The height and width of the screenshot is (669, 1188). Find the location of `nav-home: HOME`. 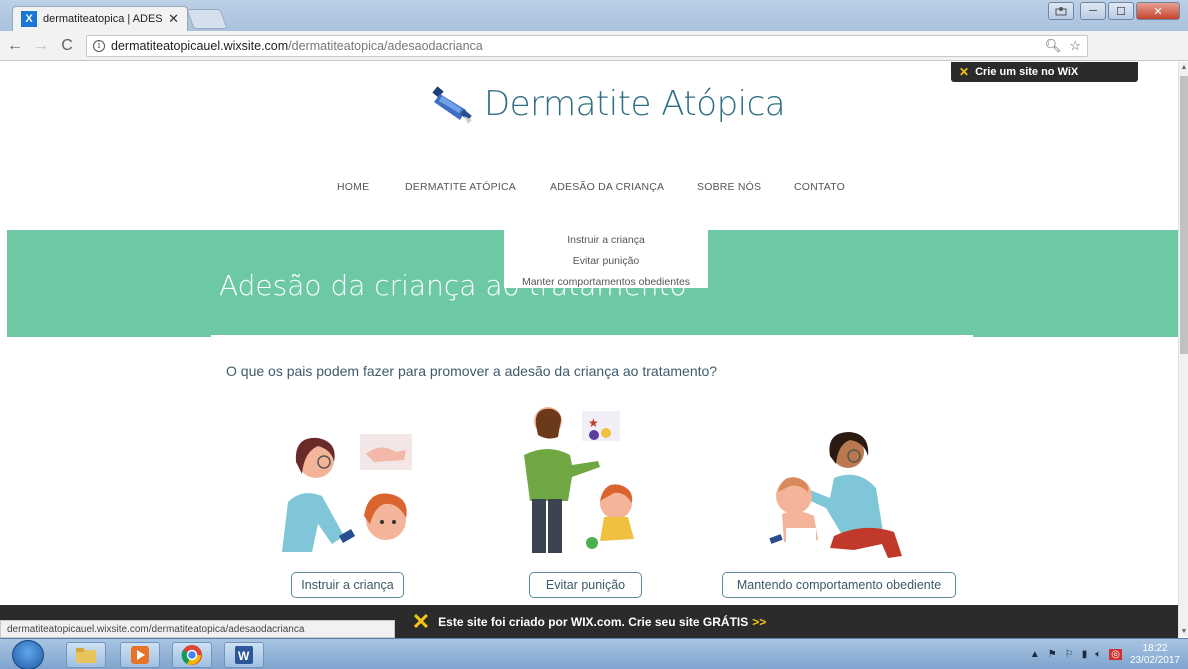

nav-home: HOME is located at coordinates (353, 187).